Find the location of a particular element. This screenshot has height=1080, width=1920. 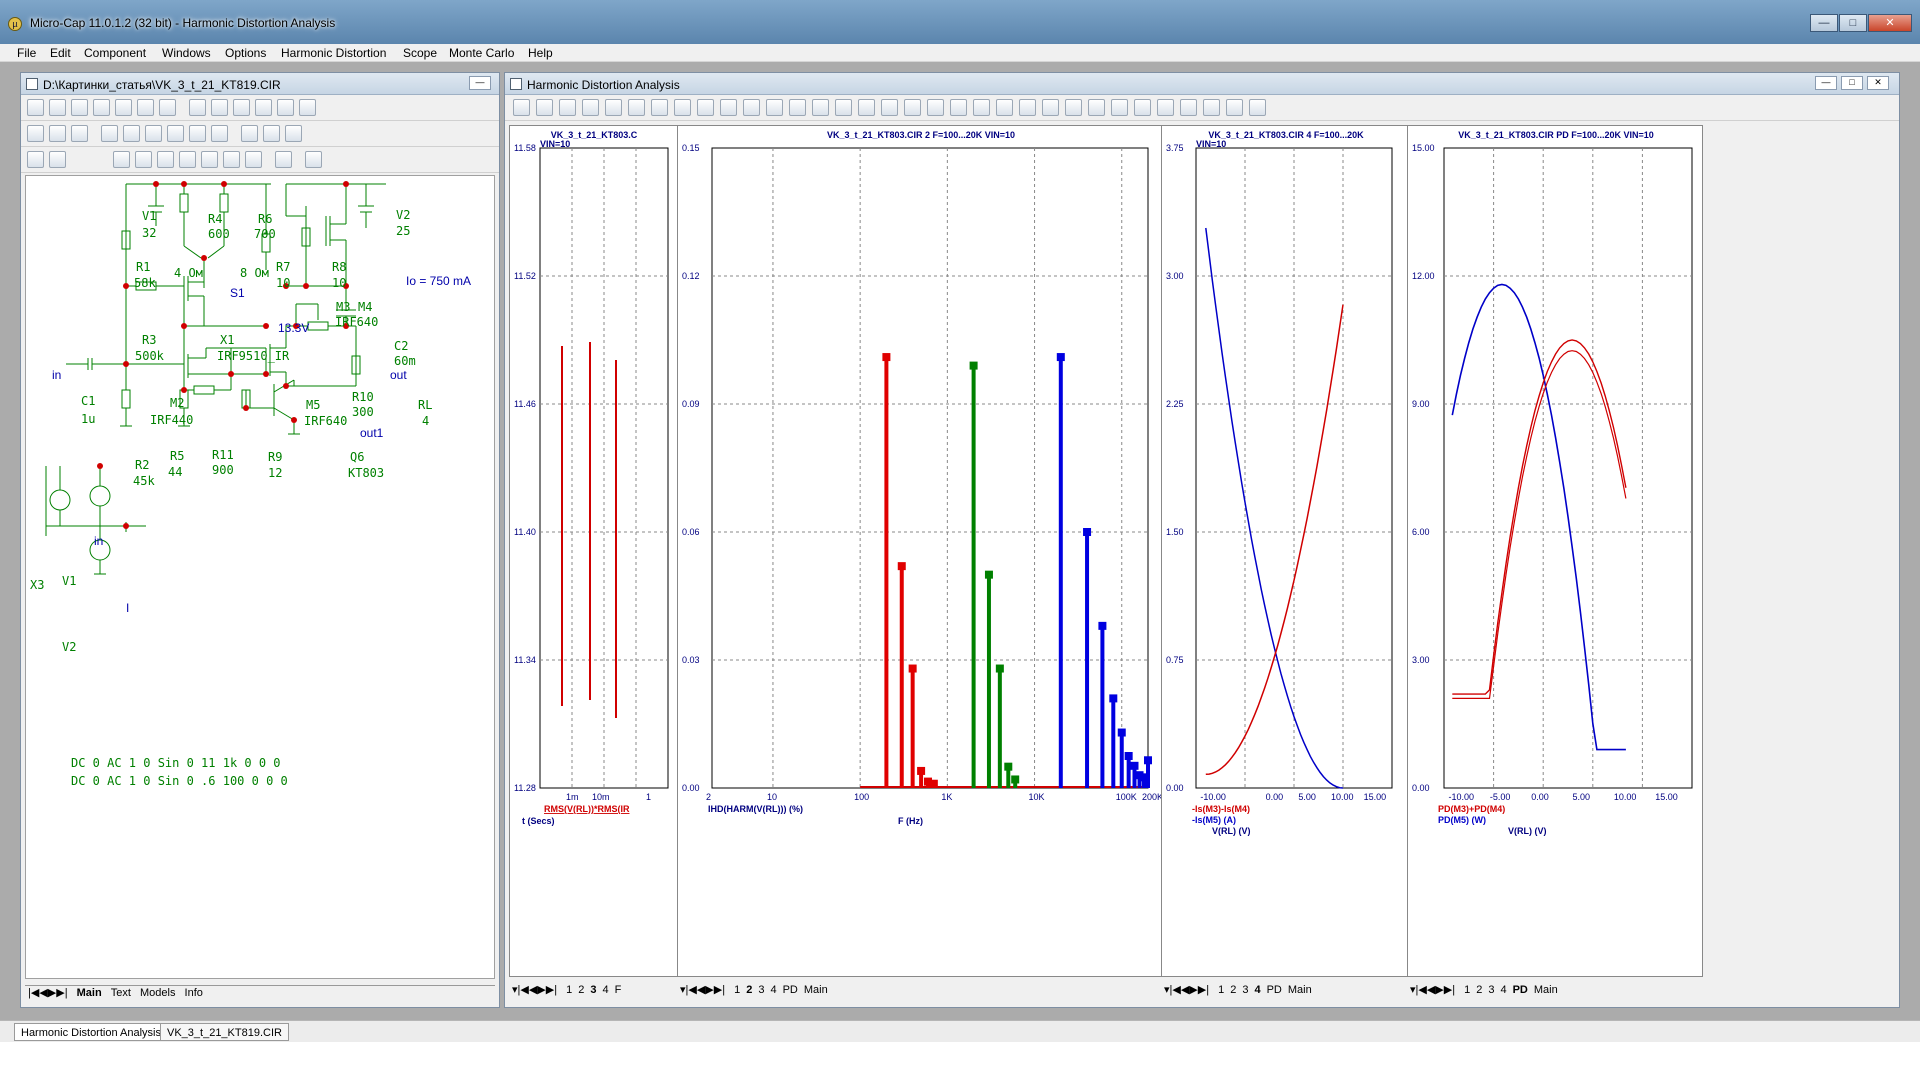

info-icon is located at coordinates (197, 107).